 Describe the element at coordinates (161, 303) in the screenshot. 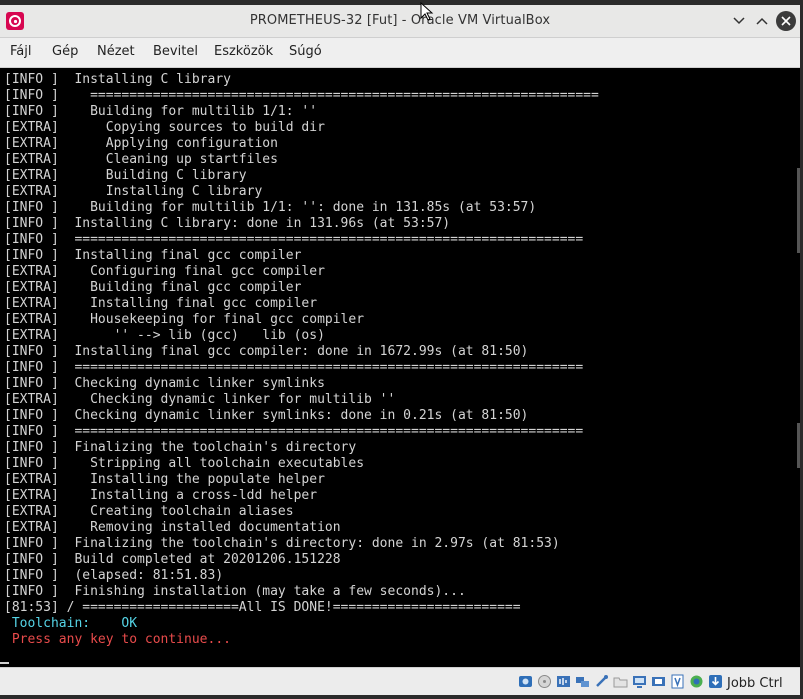

I see `console-line: [EXTRA] Installing final gcc compiler` at that location.